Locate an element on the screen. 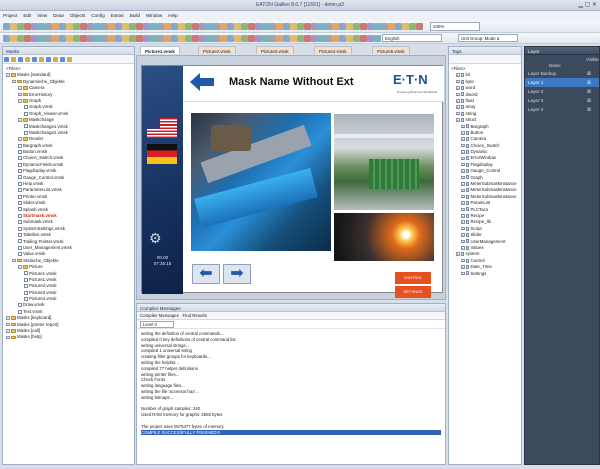 The image size is (600, 469). menu-item-extras: Extras is located at coordinates (117, 15).